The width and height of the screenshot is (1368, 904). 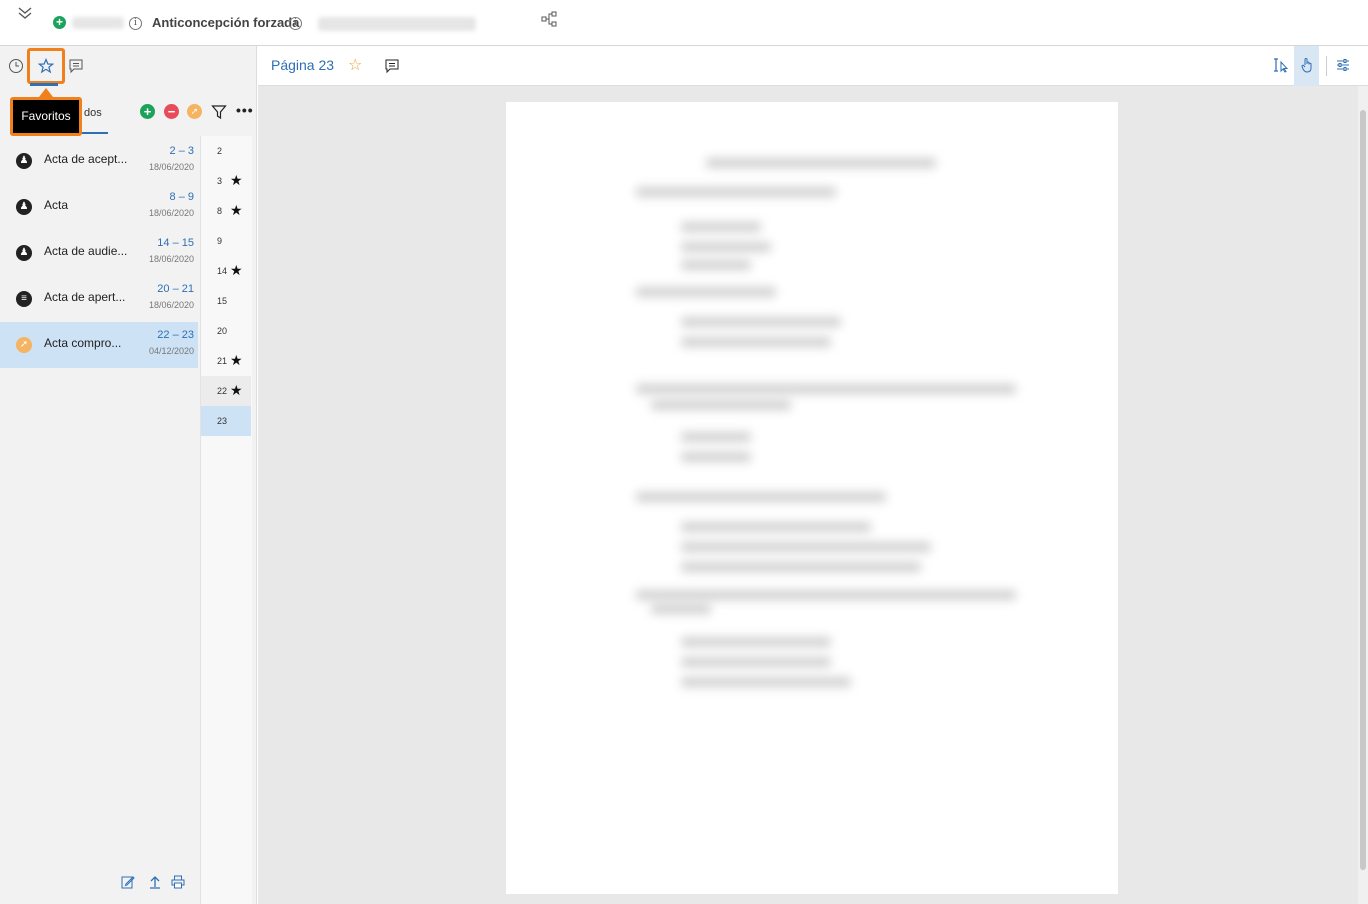 What do you see at coordinates (178, 882) in the screenshot?
I see `print-icon` at bounding box center [178, 882].